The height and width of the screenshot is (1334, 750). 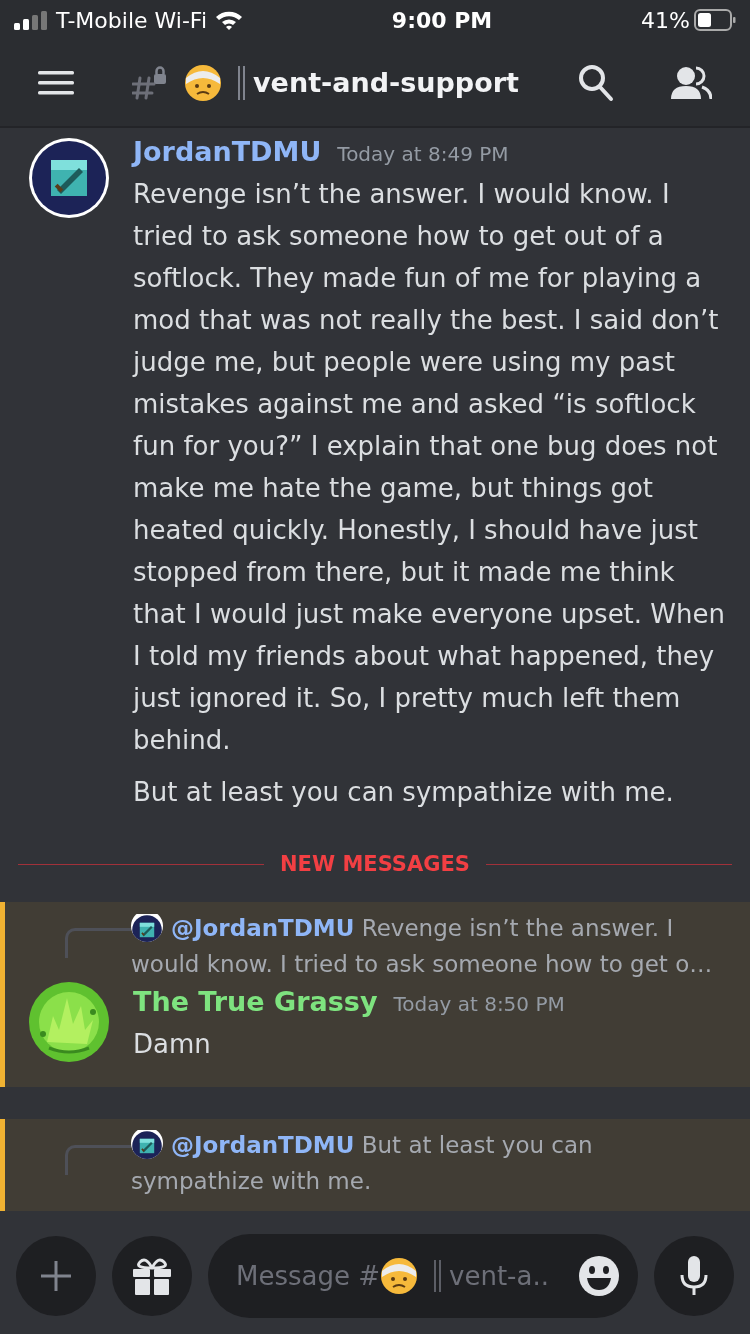 What do you see at coordinates (172, 1044) in the screenshot?
I see `message-text: Damn` at bounding box center [172, 1044].